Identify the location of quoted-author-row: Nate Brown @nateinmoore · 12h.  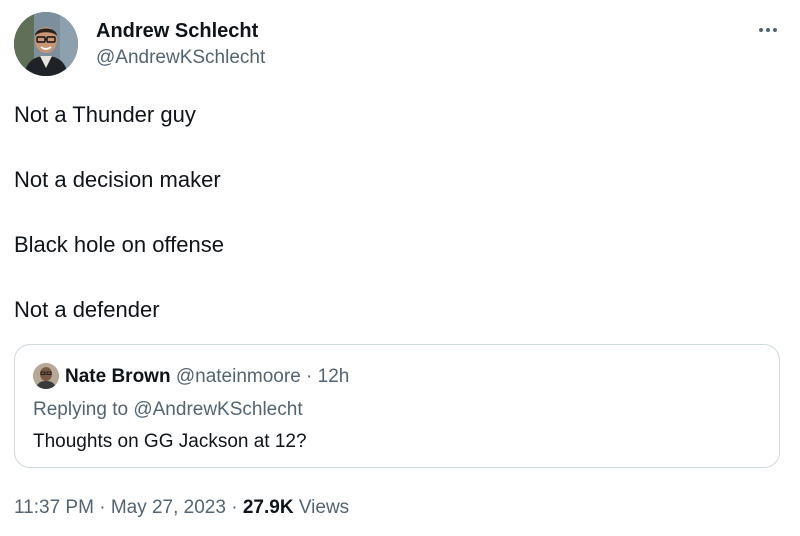
(207, 377).